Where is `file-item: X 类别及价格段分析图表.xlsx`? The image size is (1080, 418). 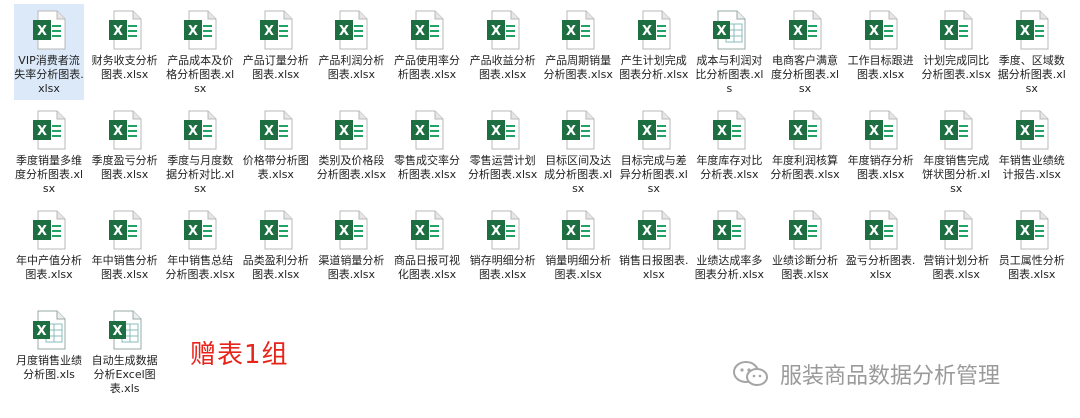
file-item: X 类别及价格段分析图表.xlsx is located at coordinates (351, 152).